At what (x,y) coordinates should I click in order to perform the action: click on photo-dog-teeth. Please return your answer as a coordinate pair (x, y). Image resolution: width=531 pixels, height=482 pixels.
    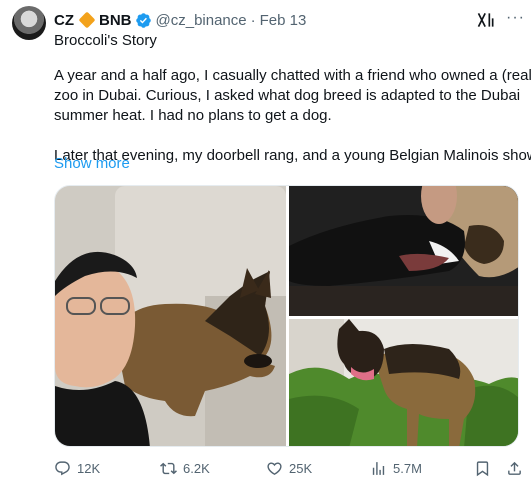
    Looking at the image, I should click on (403, 251).